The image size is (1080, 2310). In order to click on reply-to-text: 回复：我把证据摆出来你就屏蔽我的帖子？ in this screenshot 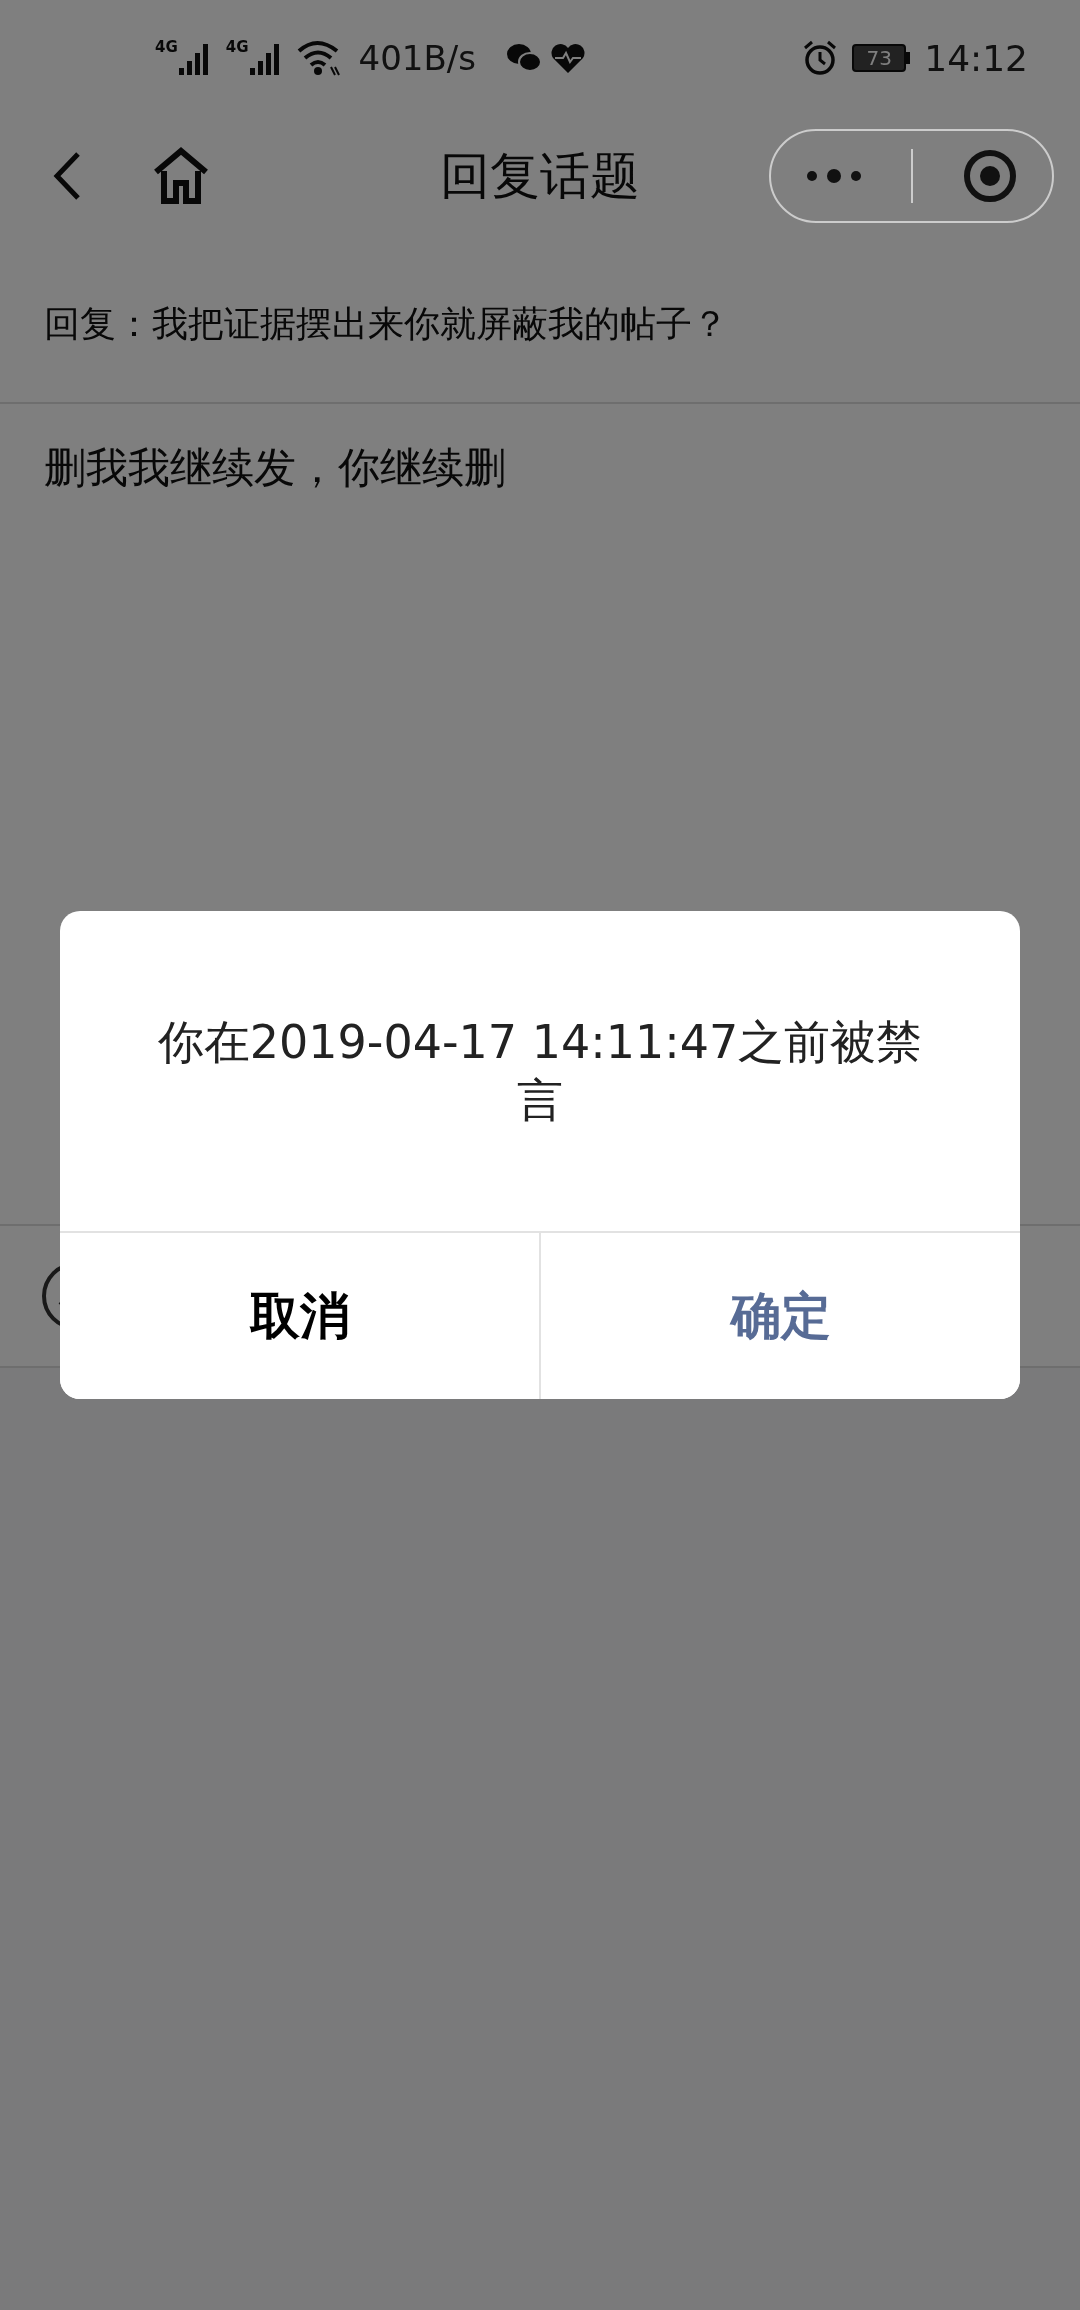, I will do `click(540, 347)`.